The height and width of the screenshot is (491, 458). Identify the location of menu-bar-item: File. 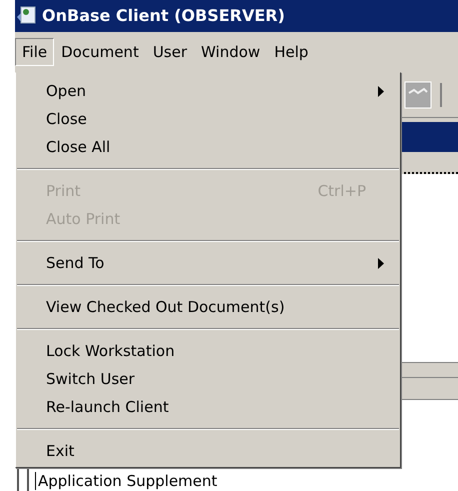
(34, 52).